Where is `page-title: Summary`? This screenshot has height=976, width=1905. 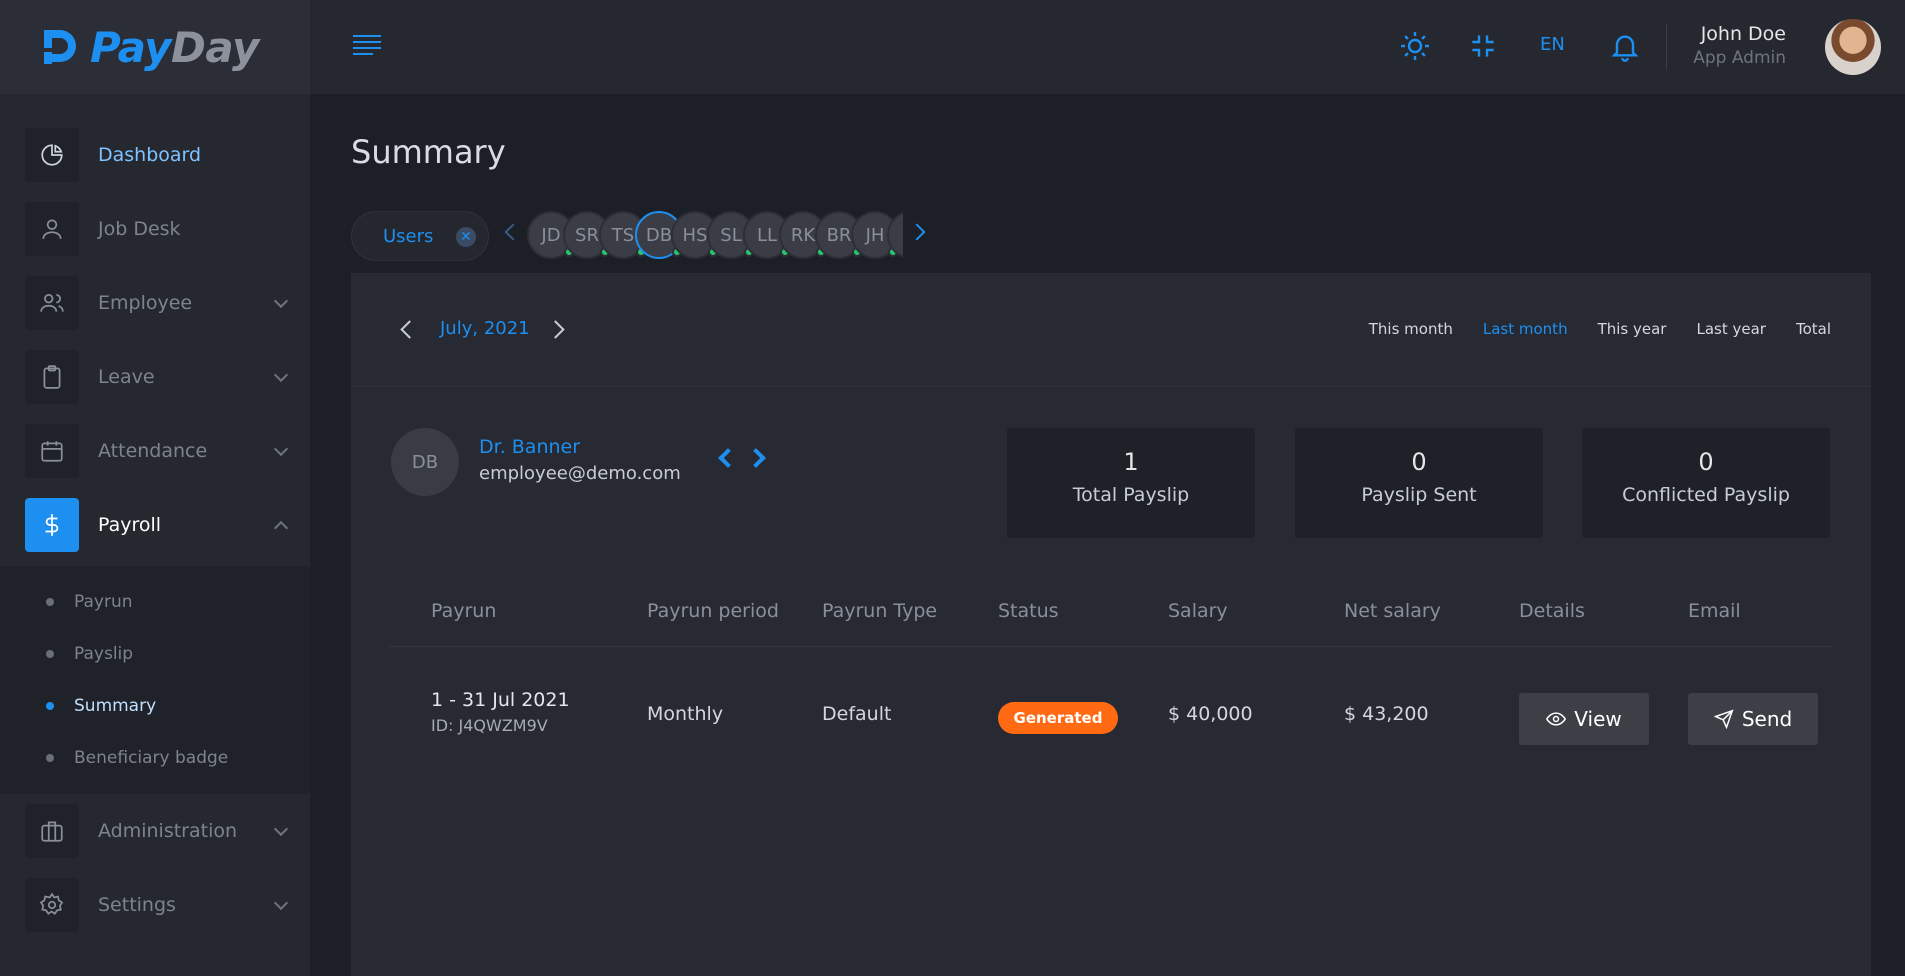
page-title: Summary is located at coordinates (428, 152).